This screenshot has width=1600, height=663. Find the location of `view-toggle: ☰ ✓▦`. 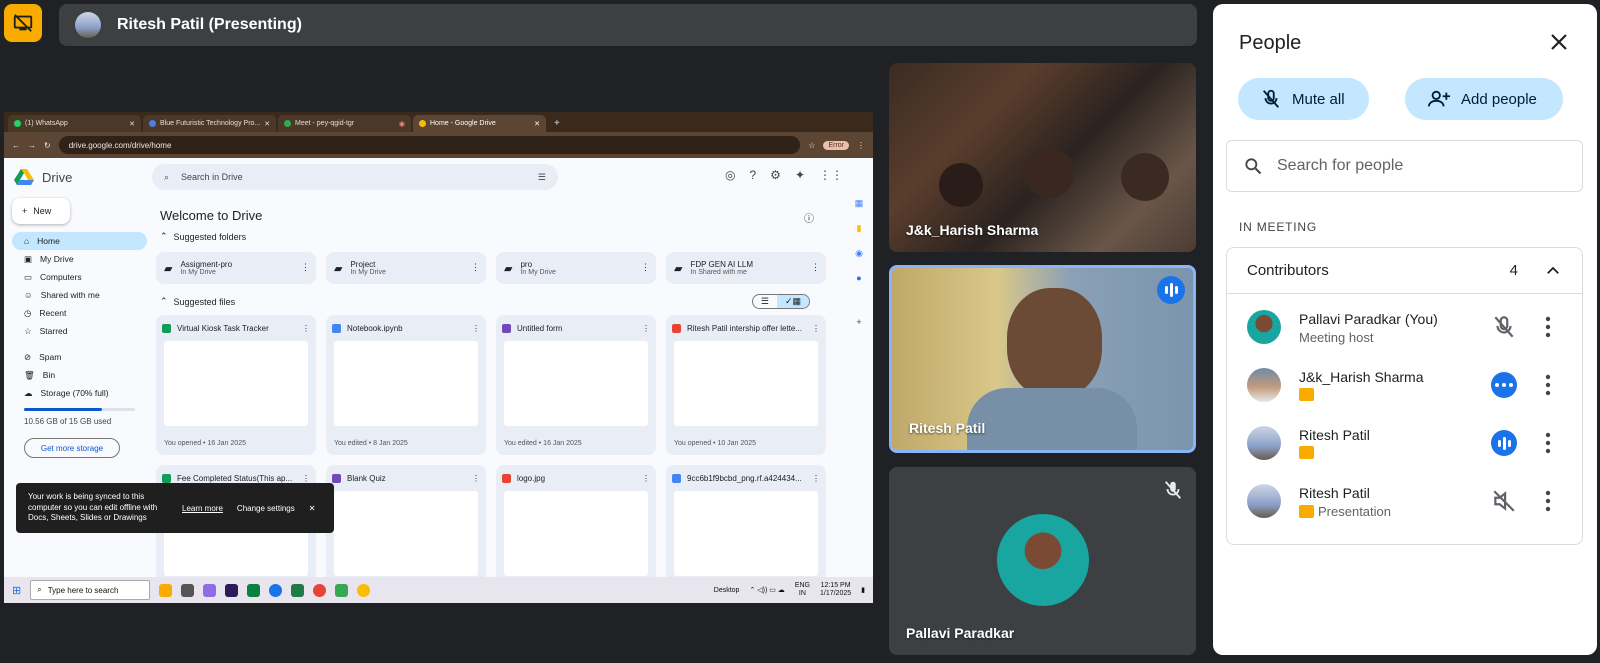

view-toggle: ☰ ✓▦ is located at coordinates (780, 301).